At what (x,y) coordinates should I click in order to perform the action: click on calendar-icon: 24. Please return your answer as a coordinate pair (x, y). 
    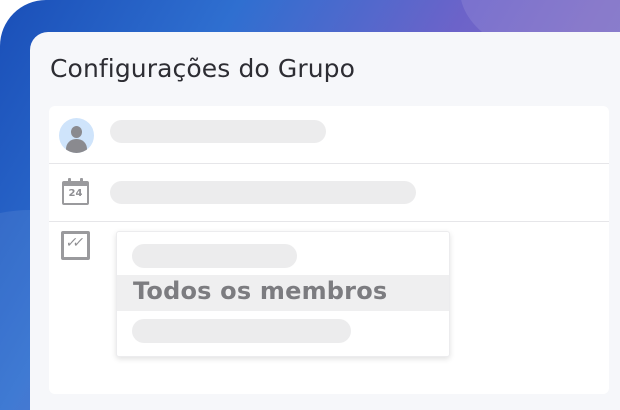
    Looking at the image, I should click on (75, 191).